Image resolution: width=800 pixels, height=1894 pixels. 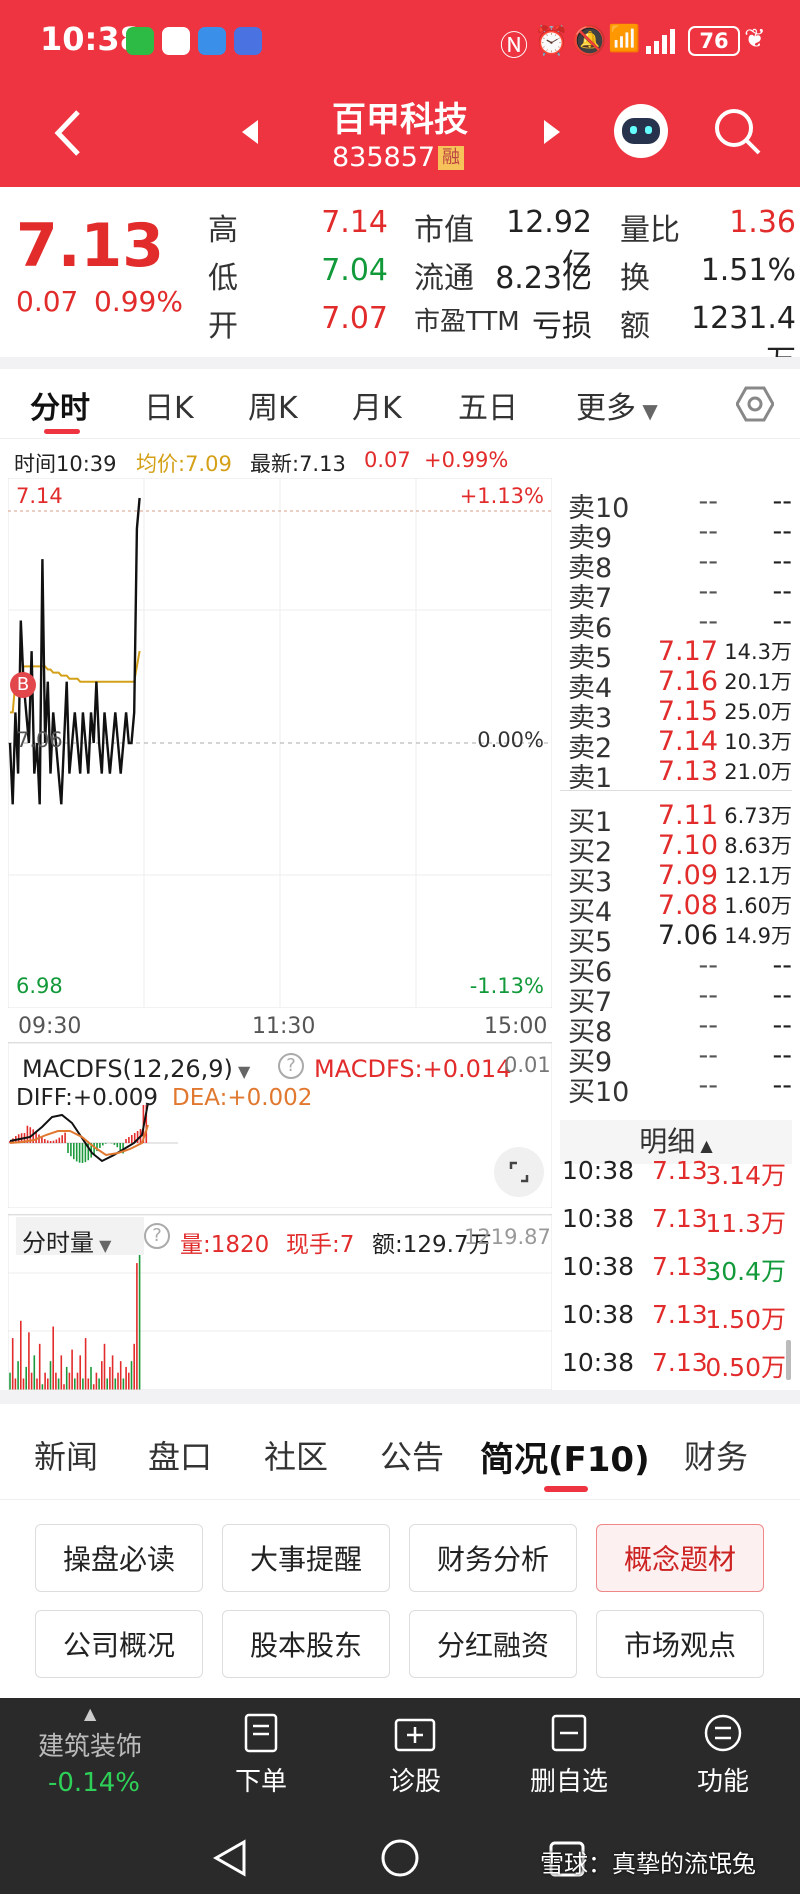 What do you see at coordinates (676, 625) in the screenshot?
I see `sell-row: 卖6 -- --` at bounding box center [676, 625].